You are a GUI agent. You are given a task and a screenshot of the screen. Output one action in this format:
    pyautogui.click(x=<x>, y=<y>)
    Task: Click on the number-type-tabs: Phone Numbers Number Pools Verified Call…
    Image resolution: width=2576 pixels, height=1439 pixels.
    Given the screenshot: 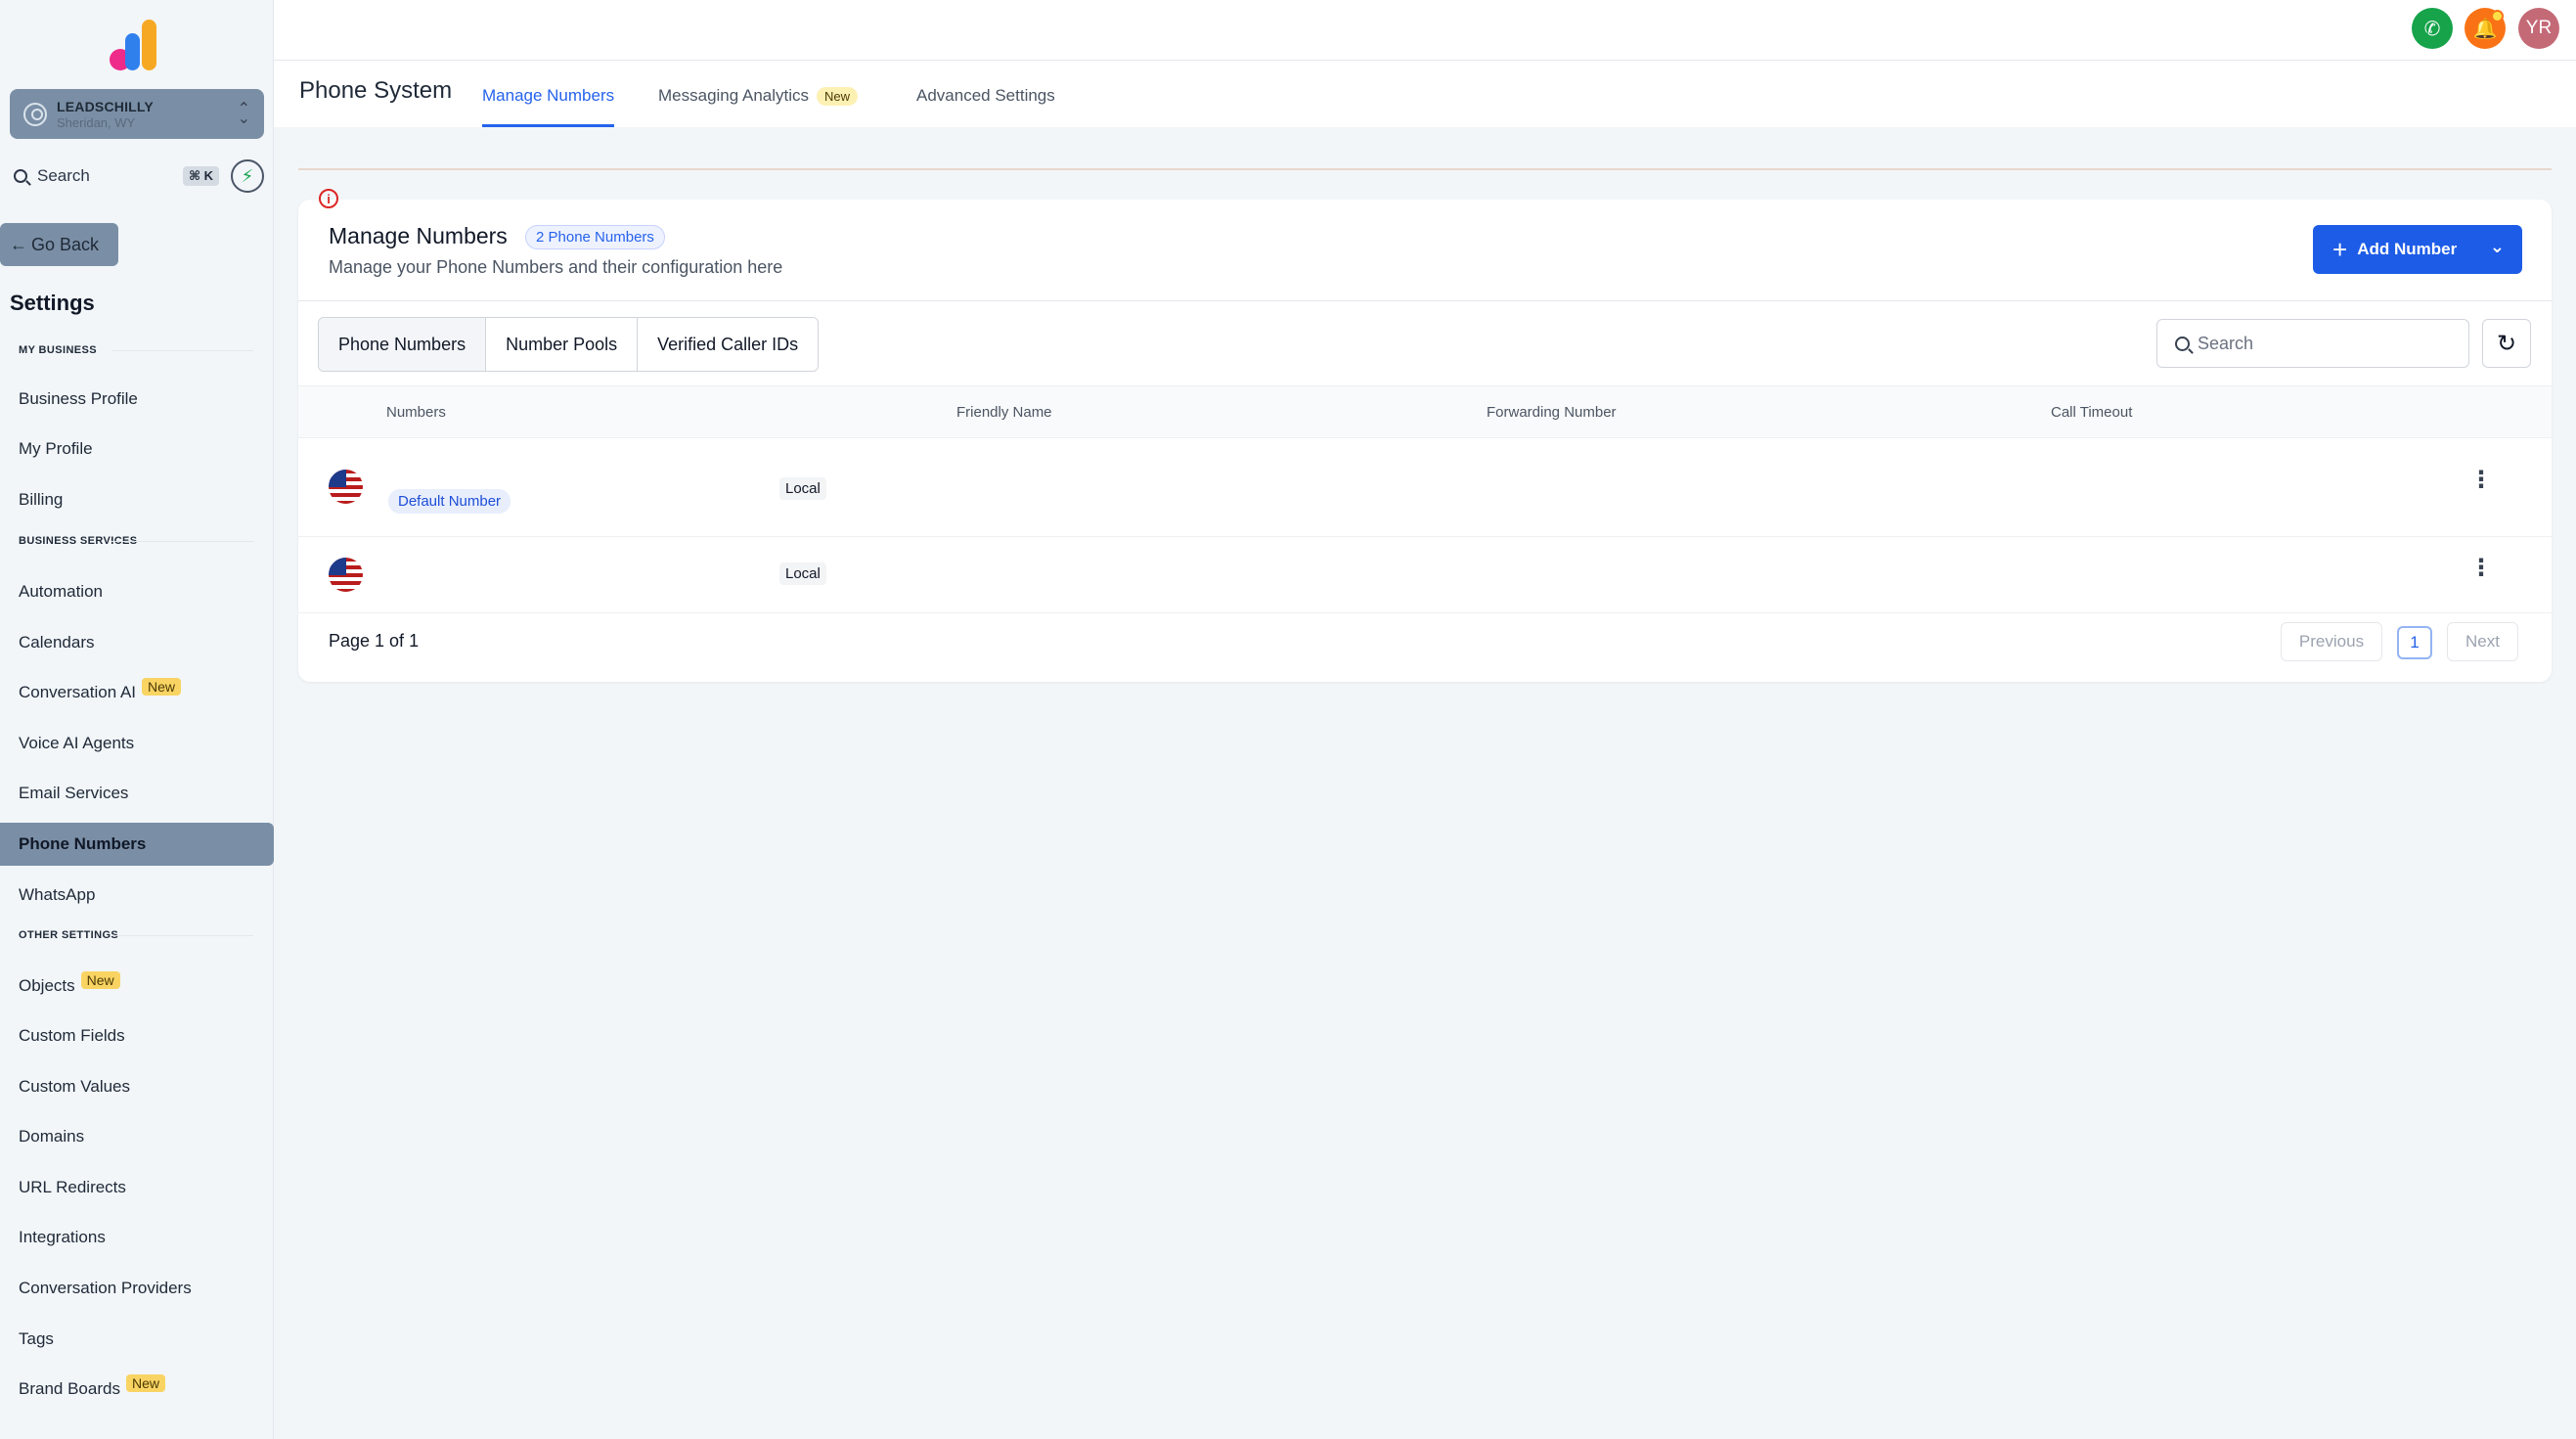 What is the action you would take?
    pyautogui.click(x=569, y=345)
    